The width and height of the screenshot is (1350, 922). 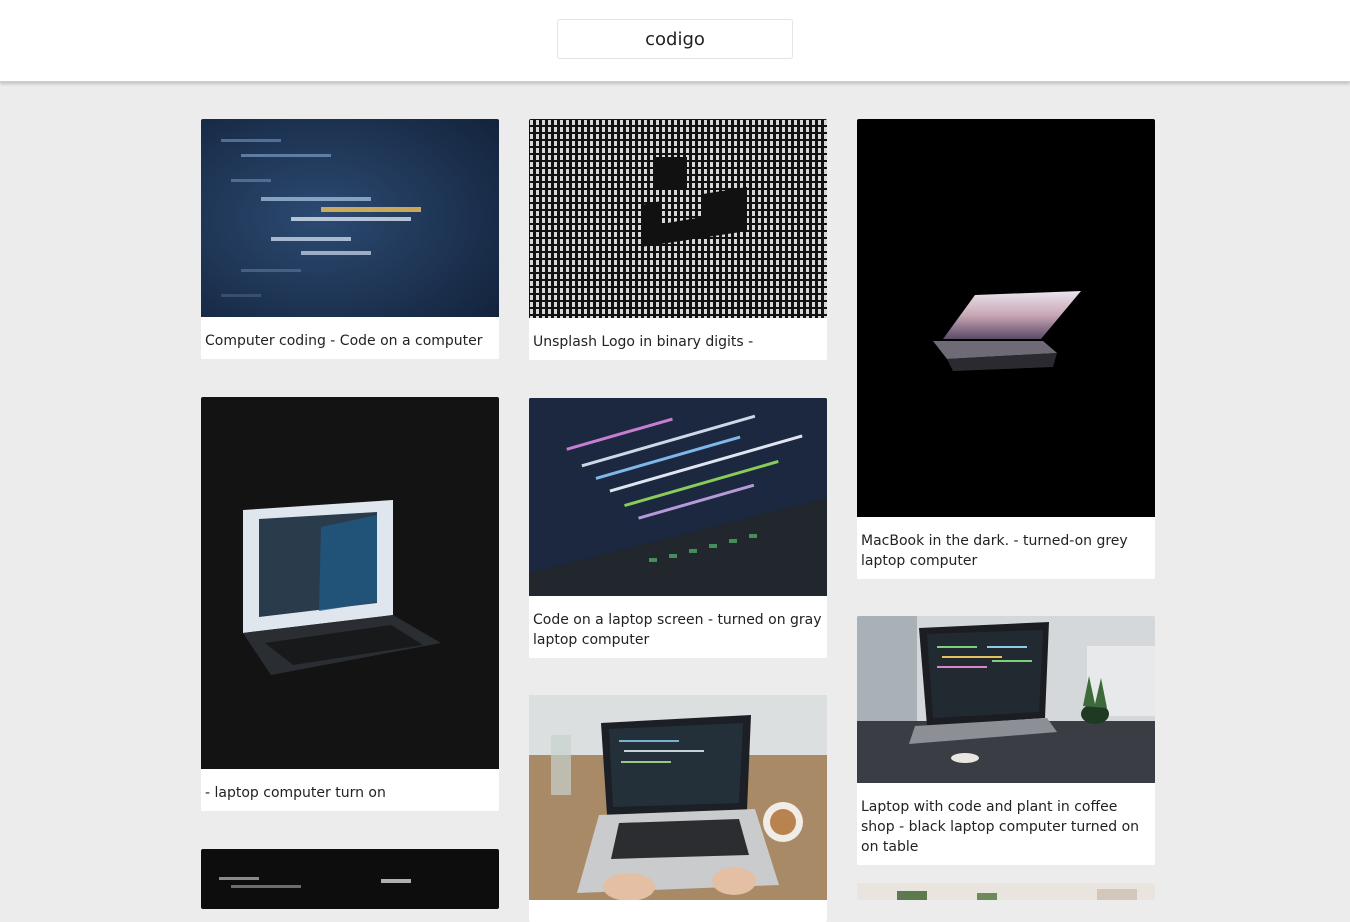 I want to click on photo-card: Computer coding - Code on a computer, so click(x=350, y=239).